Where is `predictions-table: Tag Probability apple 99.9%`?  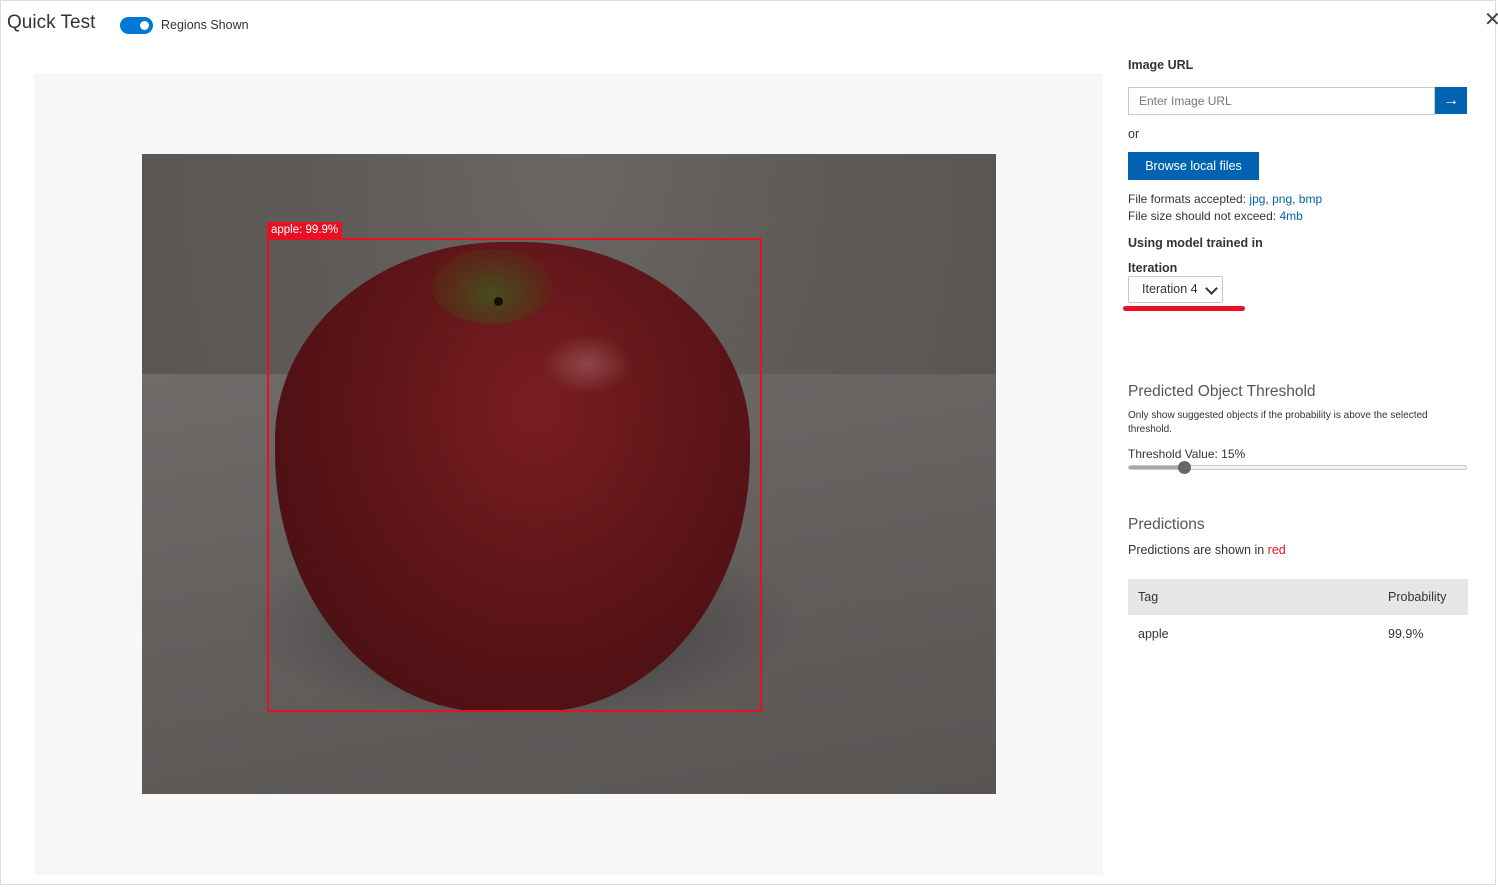 predictions-table: Tag Probability apple 99.9% is located at coordinates (1298, 616).